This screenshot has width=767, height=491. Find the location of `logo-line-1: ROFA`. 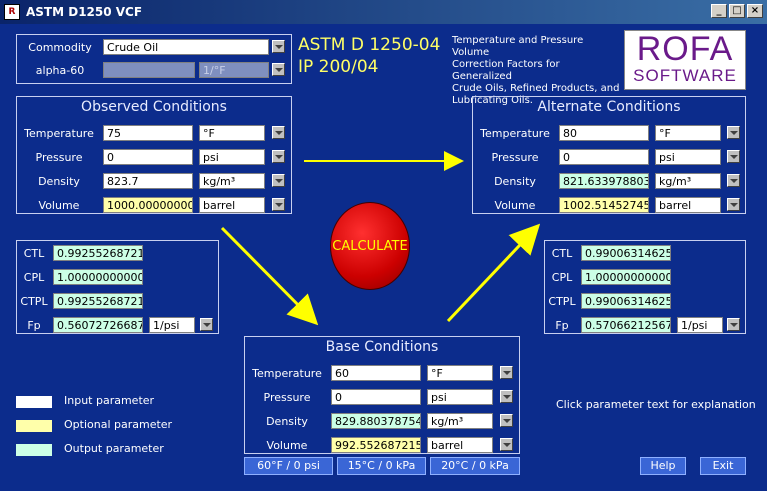

logo-line-1: ROFA is located at coordinates (685, 49).